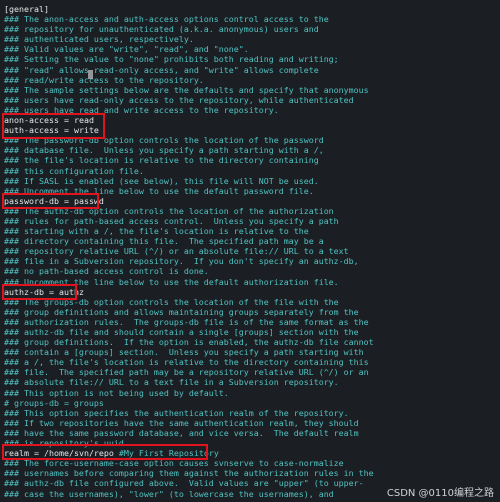 The width and height of the screenshot is (500, 502). I want to click on setting-value: write, so click(86, 130).